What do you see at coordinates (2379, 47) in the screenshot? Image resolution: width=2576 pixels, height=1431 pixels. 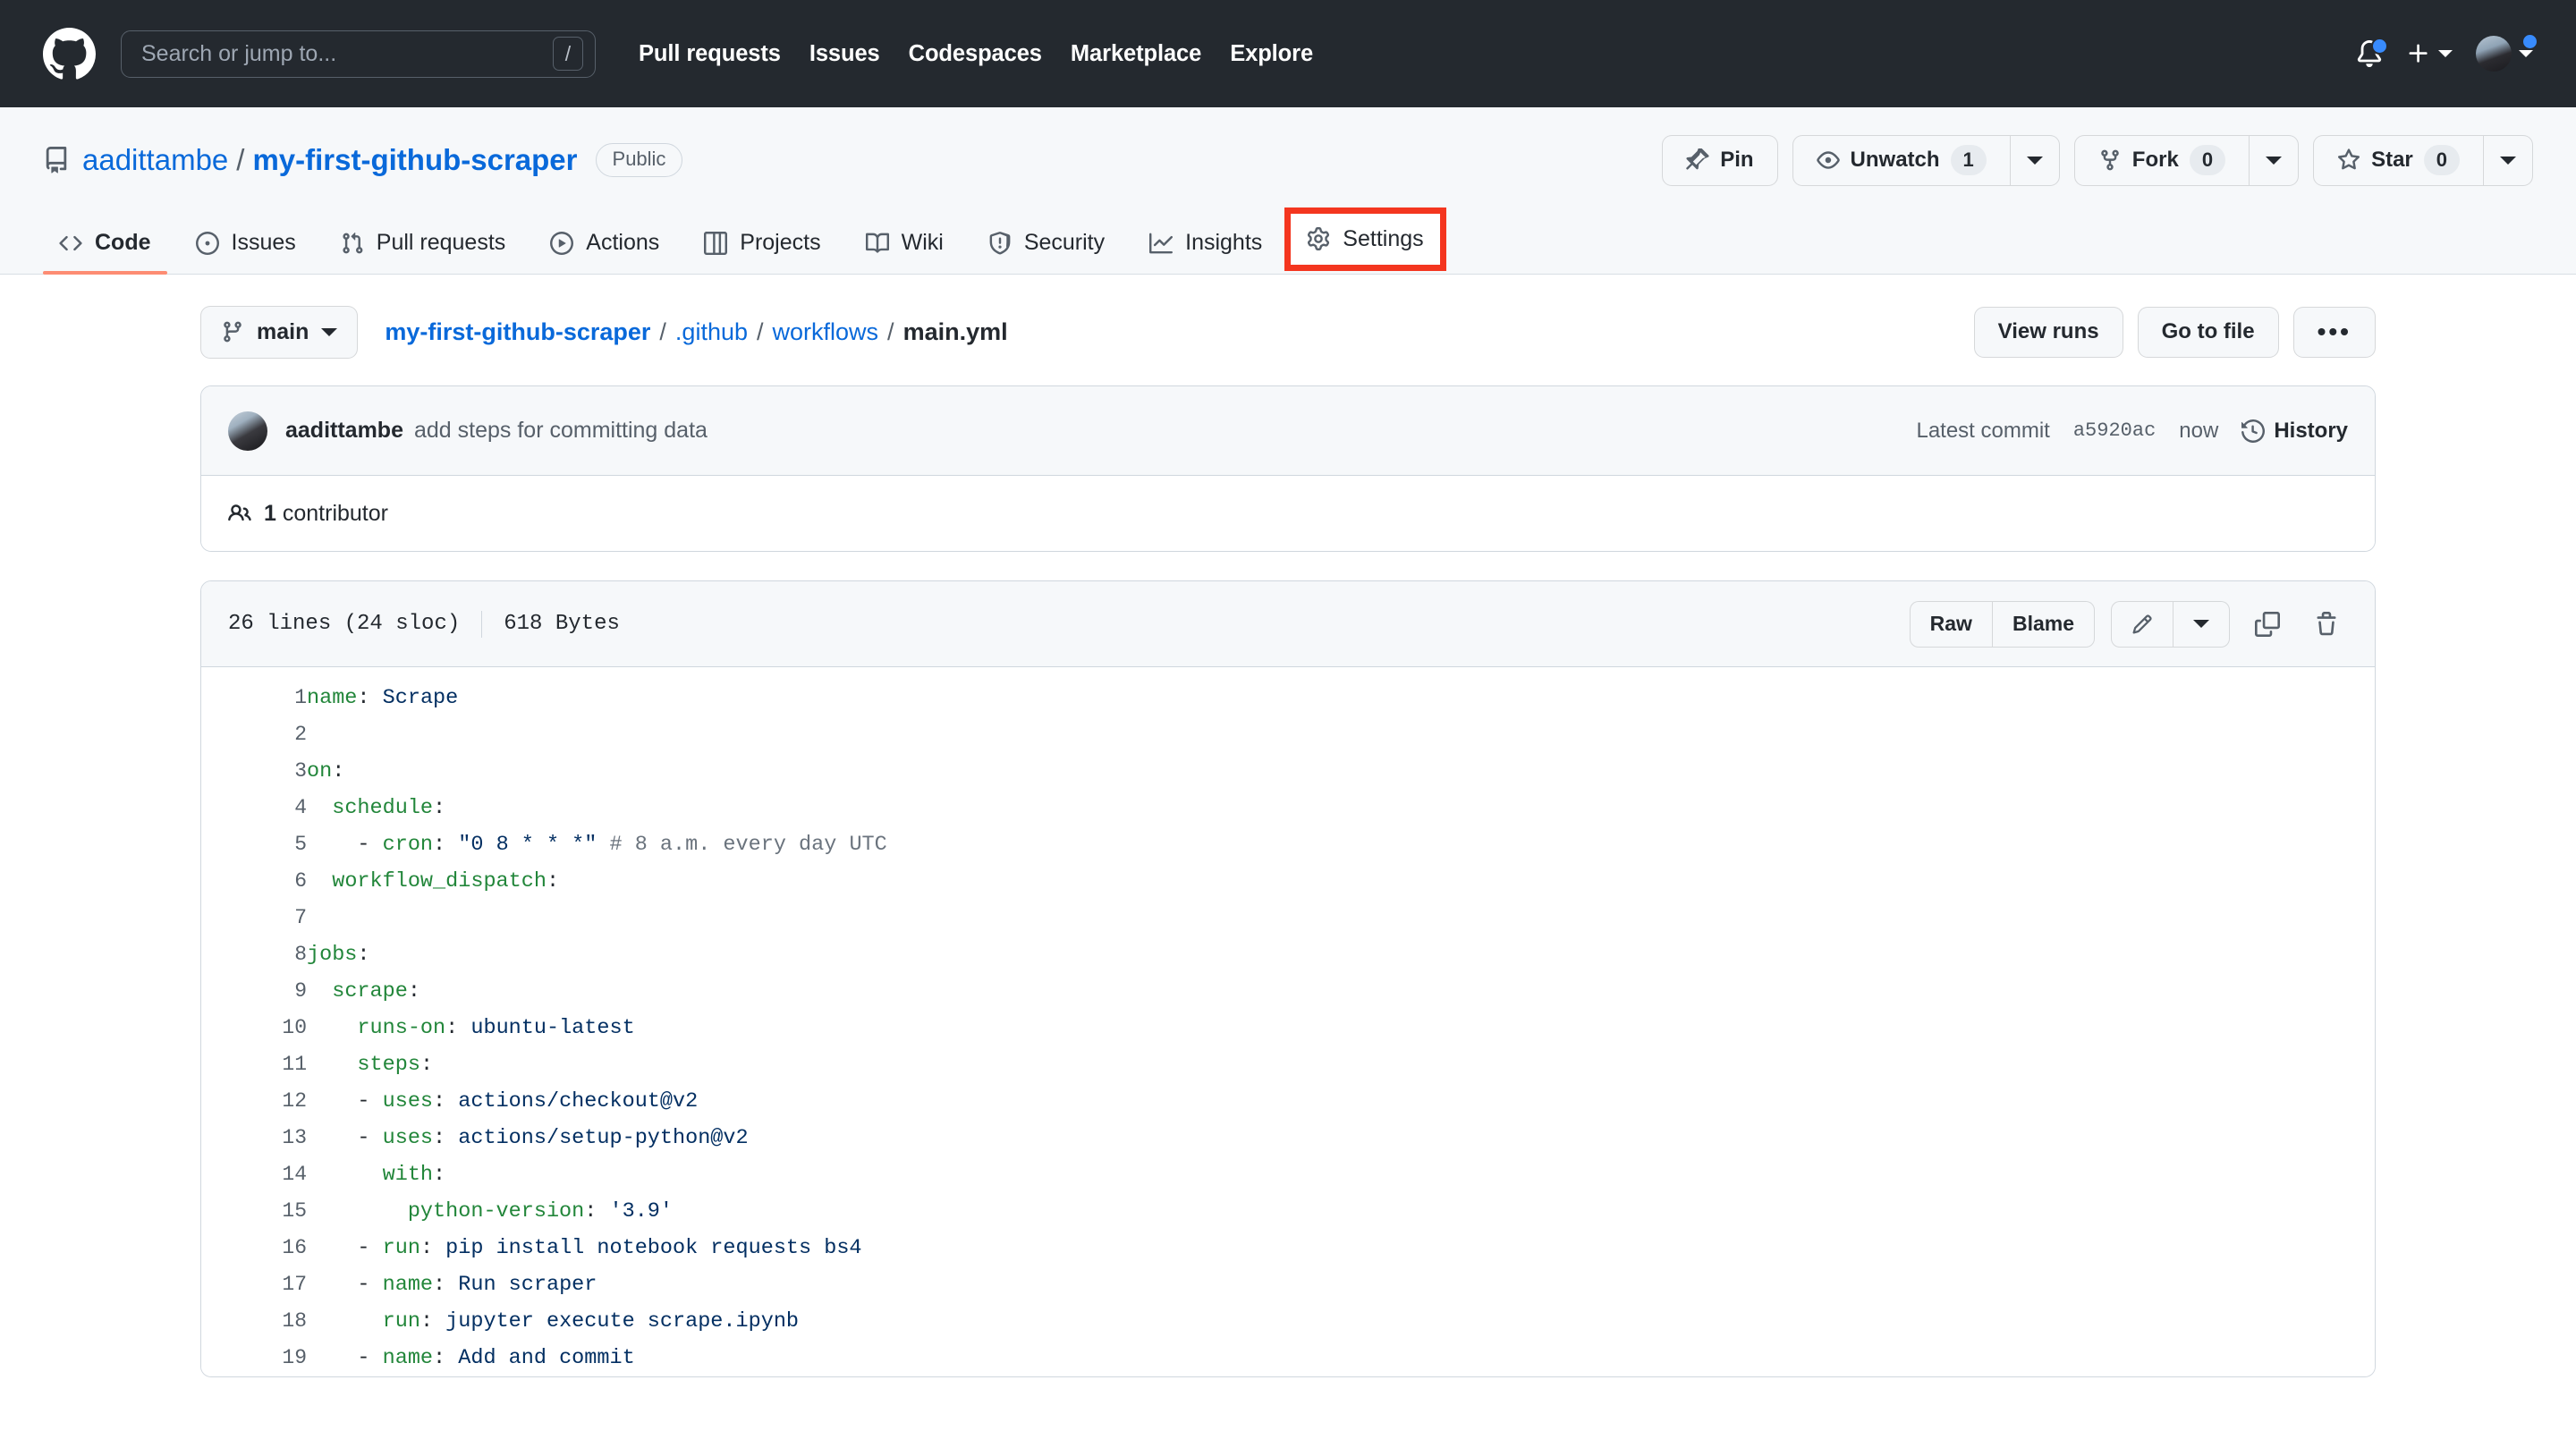 I see `notification-indicator-dot` at bounding box center [2379, 47].